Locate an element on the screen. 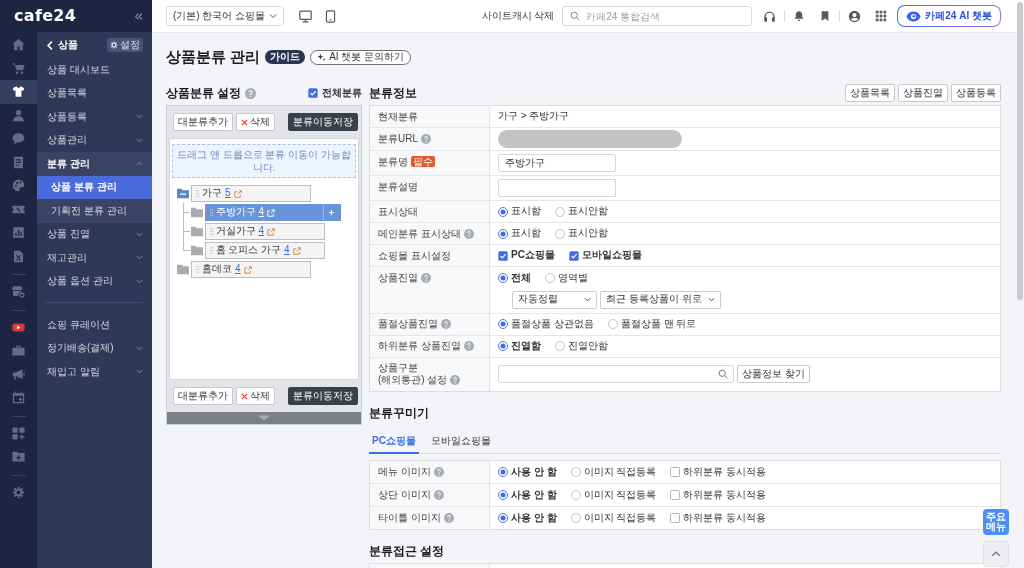 The image size is (1024, 568). option-label: 사용 안 함 is located at coordinates (534, 518).